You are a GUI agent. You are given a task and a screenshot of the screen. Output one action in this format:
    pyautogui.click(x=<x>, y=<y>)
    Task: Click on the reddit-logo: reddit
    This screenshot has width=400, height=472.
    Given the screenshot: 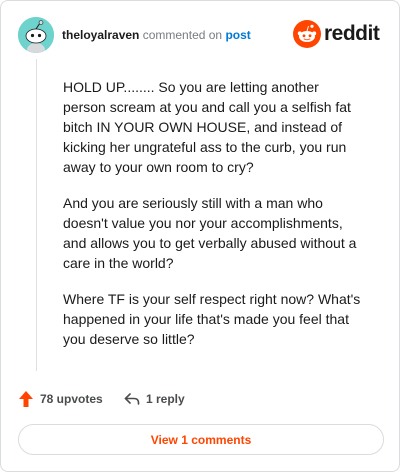 What is the action you would take?
    pyautogui.click(x=337, y=34)
    